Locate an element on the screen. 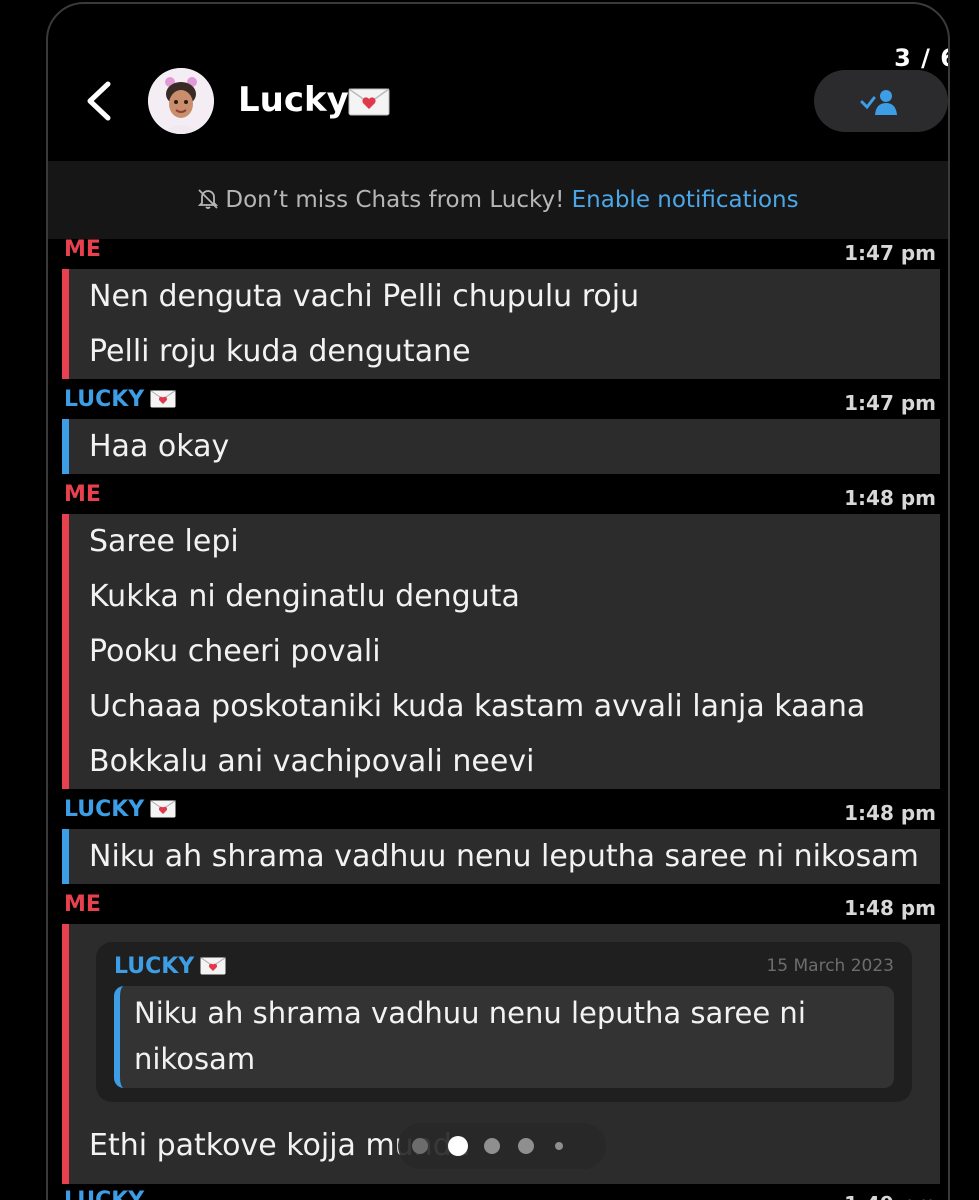 This screenshot has height=1200, width=979. message-text: Kukka ni denginatlu denguta is located at coordinates (504, 596).